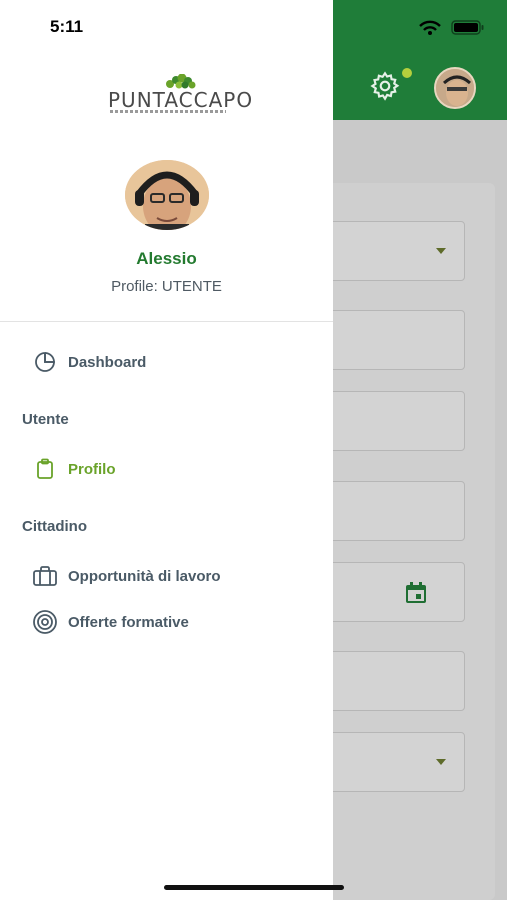 The image size is (507, 900). Describe the element at coordinates (92, 469) in the screenshot. I see `menu-label: Profilo` at that location.